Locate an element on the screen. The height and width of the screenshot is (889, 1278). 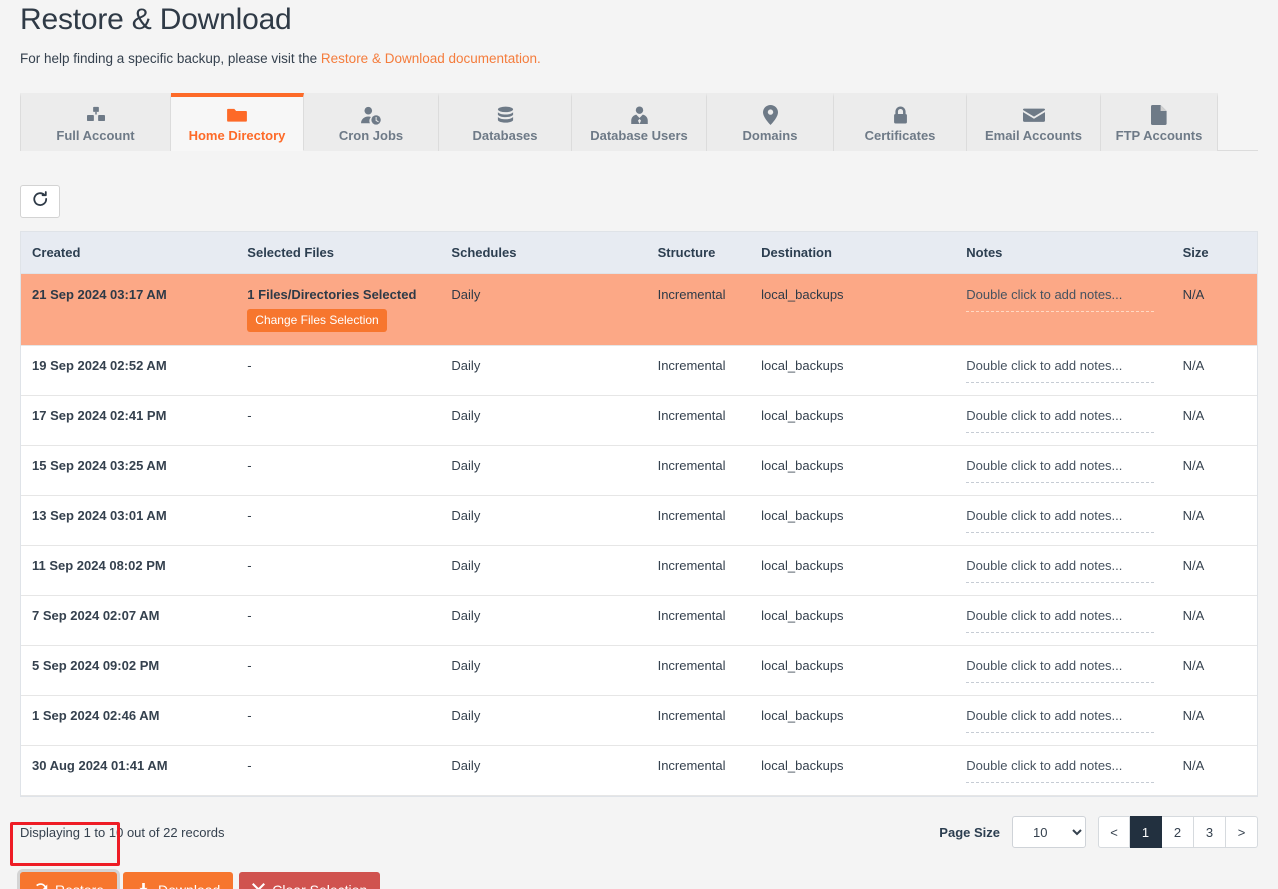
tab-cron-jobs: Cron Jobs is located at coordinates (371, 122).